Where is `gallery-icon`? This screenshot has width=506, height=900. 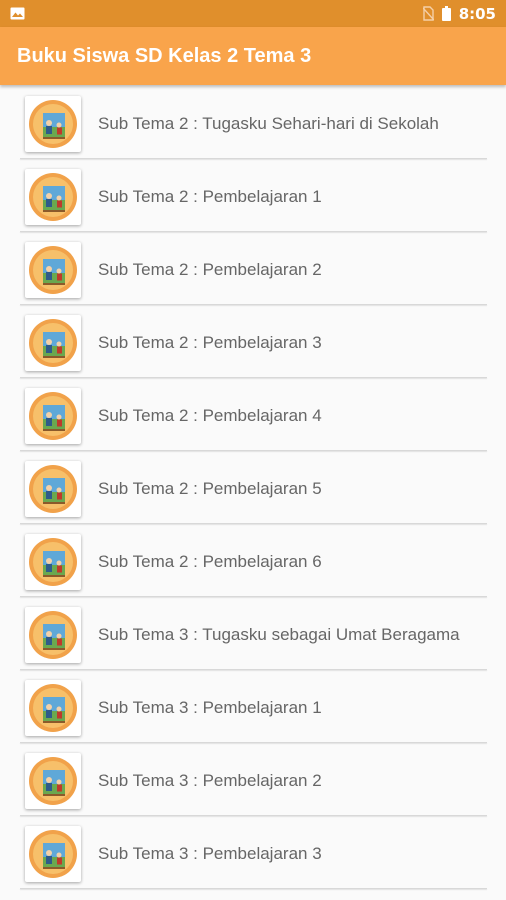
gallery-icon is located at coordinates (17, 13).